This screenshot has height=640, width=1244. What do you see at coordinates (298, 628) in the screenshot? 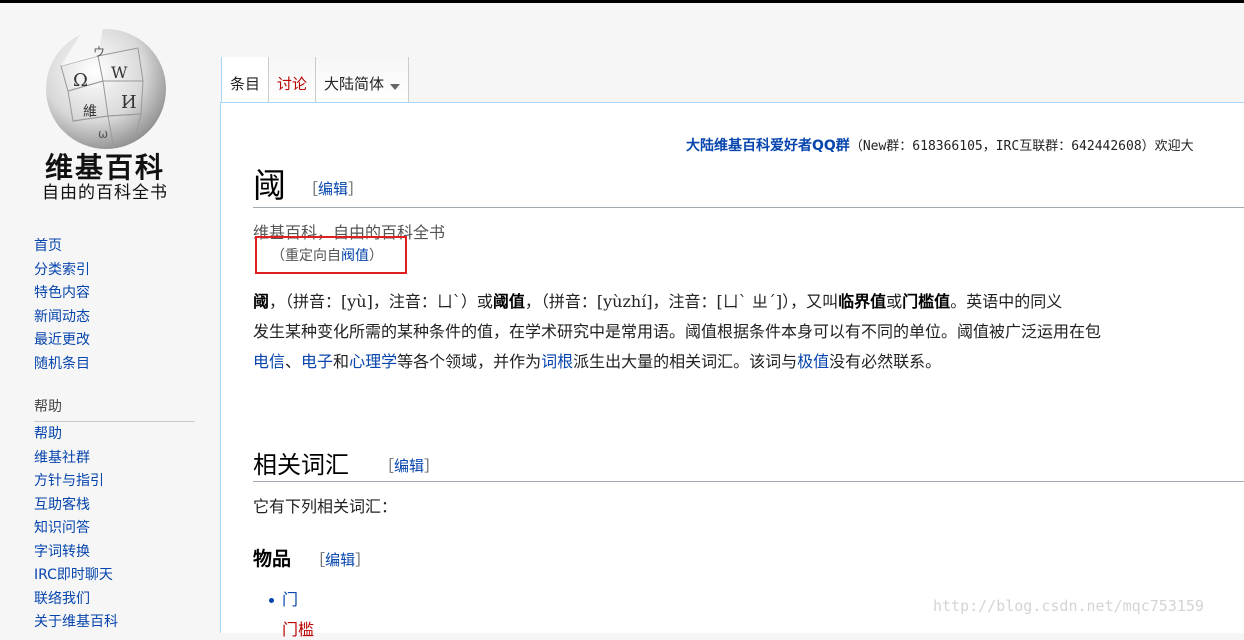
I see `list-item-new-link: 门槛` at bounding box center [298, 628].